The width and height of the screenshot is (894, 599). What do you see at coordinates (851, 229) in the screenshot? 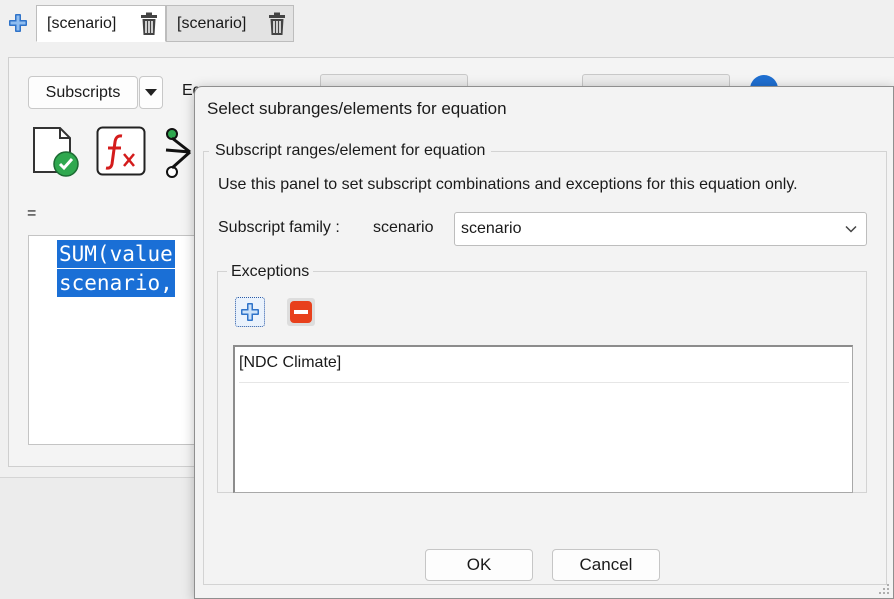
I see `chevron-down-icon` at bounding box center [851, 229].